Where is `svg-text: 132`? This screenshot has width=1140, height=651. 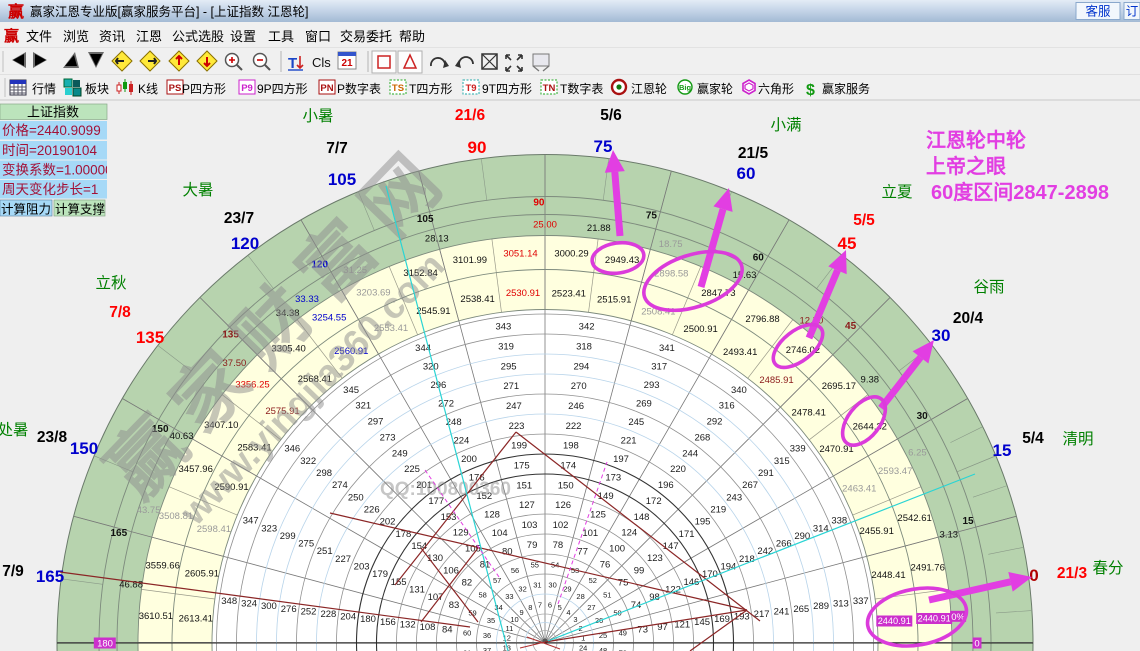
svg-text: 132 is located at coordinates (408, 624).